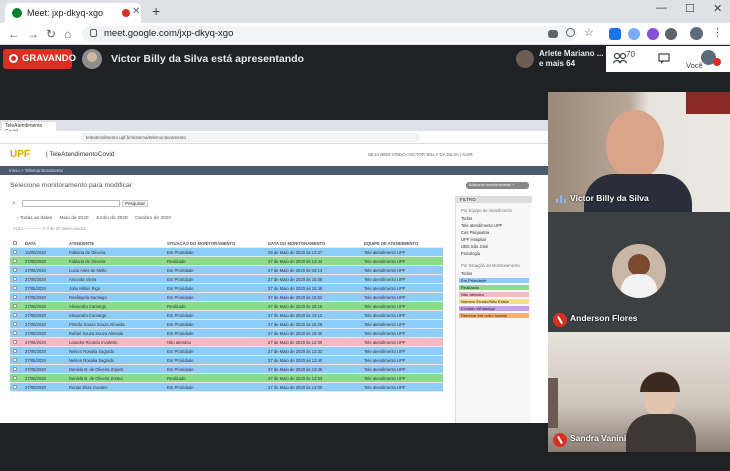 The image size is (730, 471). Describe the element at coordinates (67, 34) in the screenshot. I see `home-button: ⌂` at that location.